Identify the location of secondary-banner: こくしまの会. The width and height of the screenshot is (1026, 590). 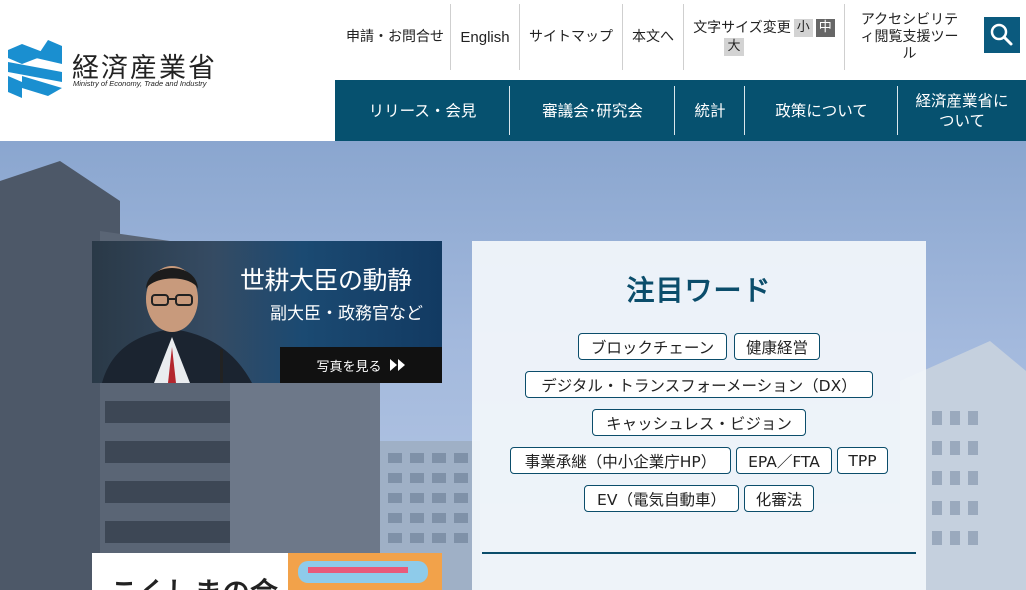
(267, 571).